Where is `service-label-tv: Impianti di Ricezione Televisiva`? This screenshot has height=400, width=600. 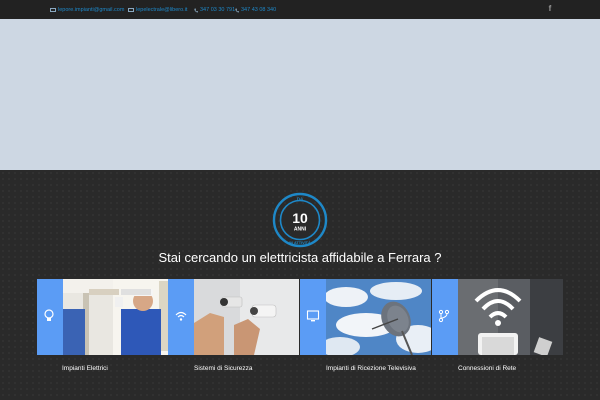
service-label-tv: Impianti di Ricezione Televisiva is located at coordinates (371, 369).